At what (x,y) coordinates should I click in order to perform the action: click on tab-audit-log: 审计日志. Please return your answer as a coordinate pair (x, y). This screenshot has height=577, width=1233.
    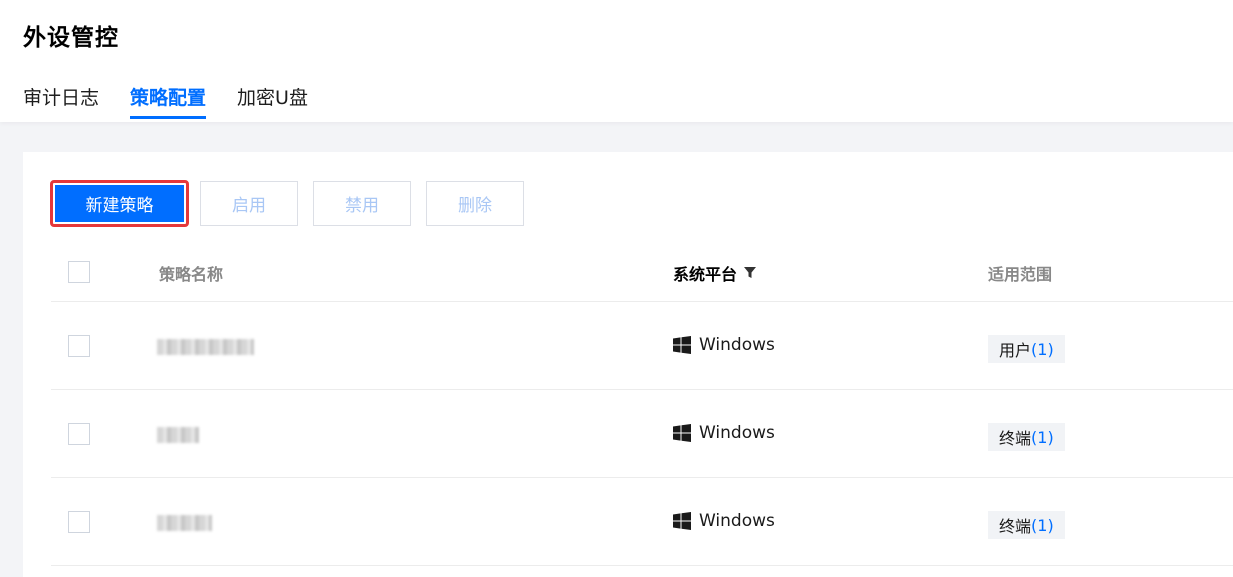
    Looking at the image, I should click on (61, 101).